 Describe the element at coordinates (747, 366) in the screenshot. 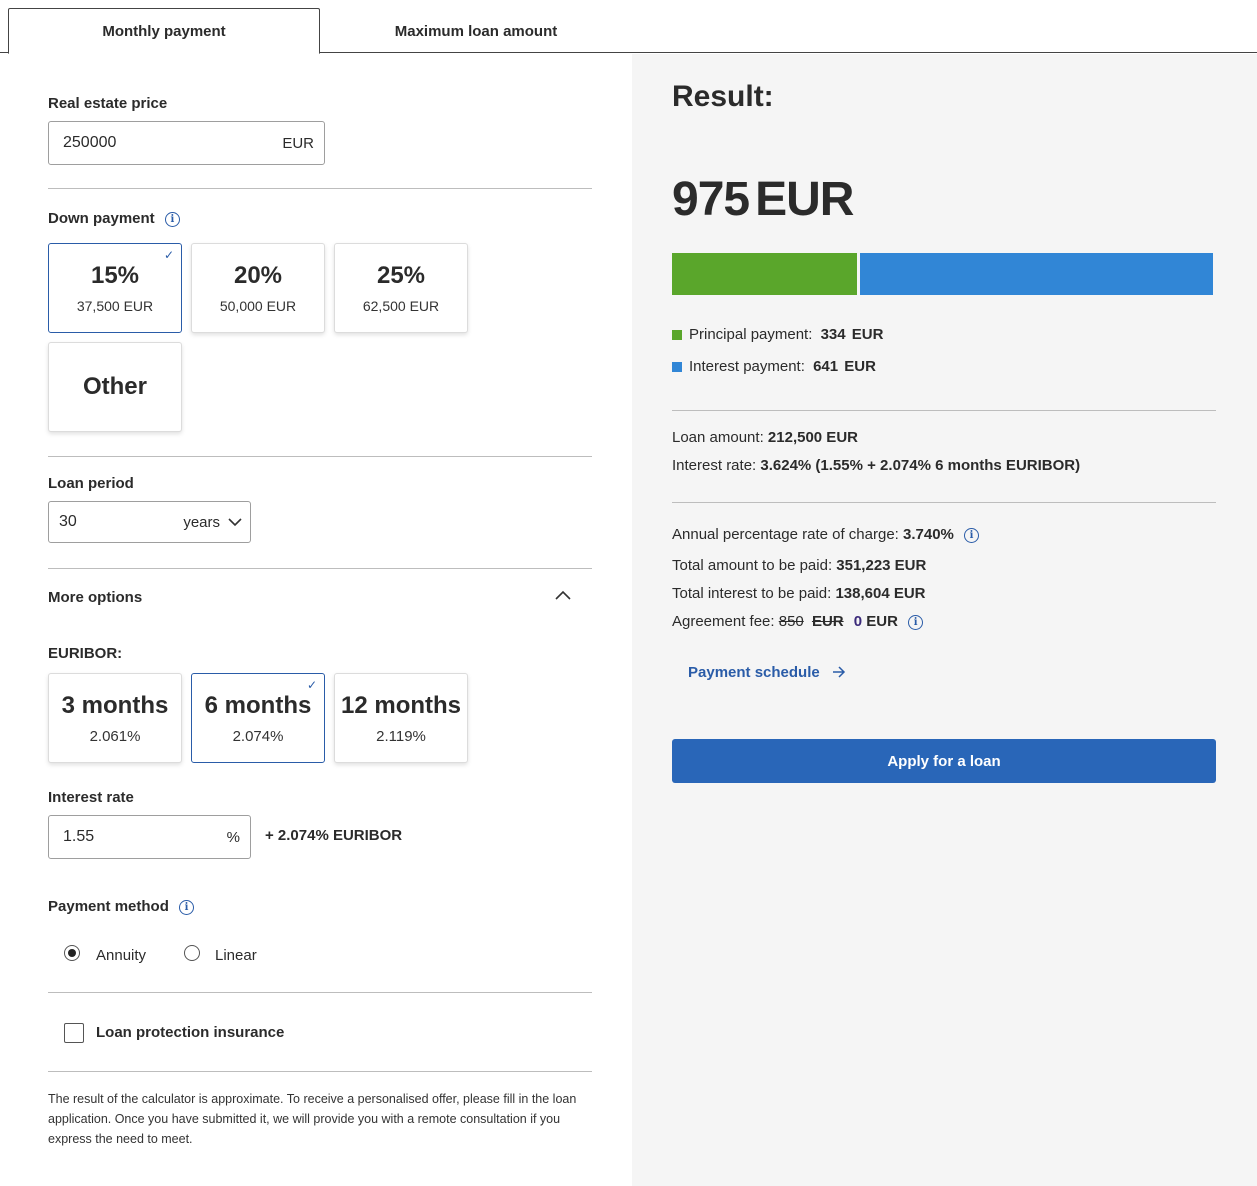

I see `interest-payment-label: Interest payment:` at that location.